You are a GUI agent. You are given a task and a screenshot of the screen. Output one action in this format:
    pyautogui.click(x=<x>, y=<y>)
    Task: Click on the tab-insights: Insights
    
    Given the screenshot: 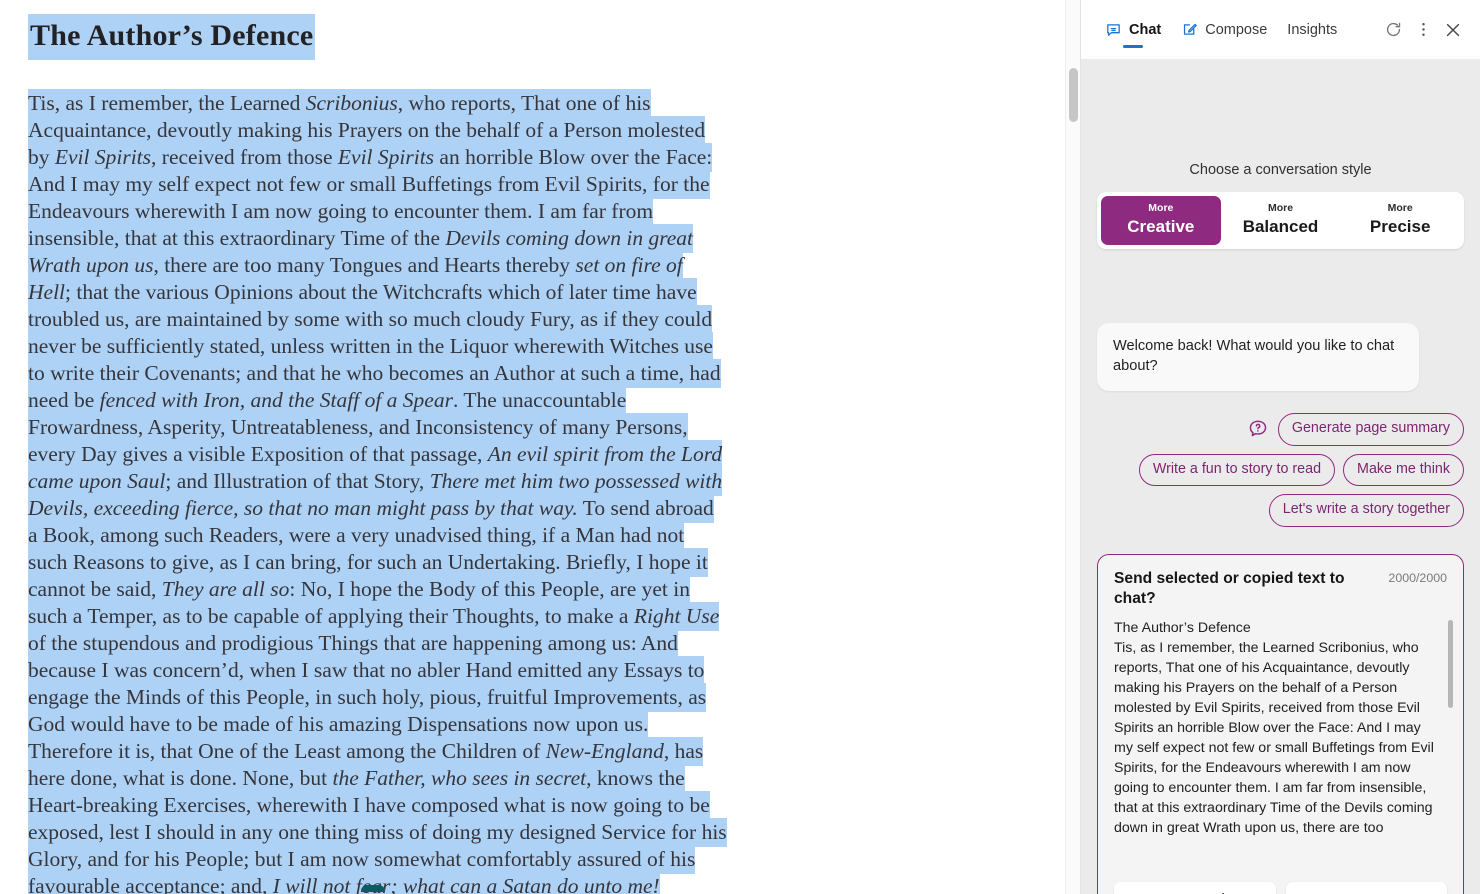 What is the action you would take?
    pyautogui.click(x=1312, y=30)
    